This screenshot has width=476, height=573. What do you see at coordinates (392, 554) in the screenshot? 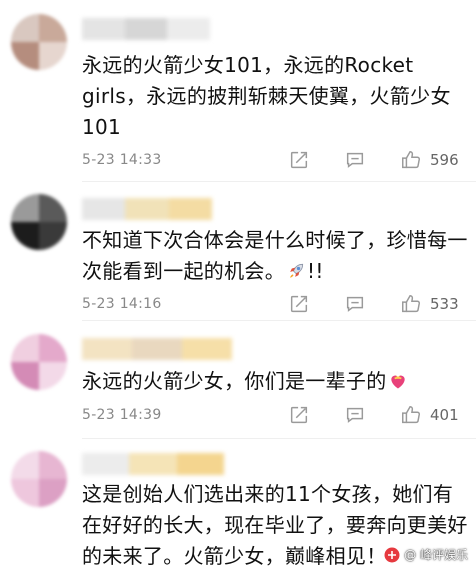
I see `toutiao-logo-icon` at bounding box center [392, 554].